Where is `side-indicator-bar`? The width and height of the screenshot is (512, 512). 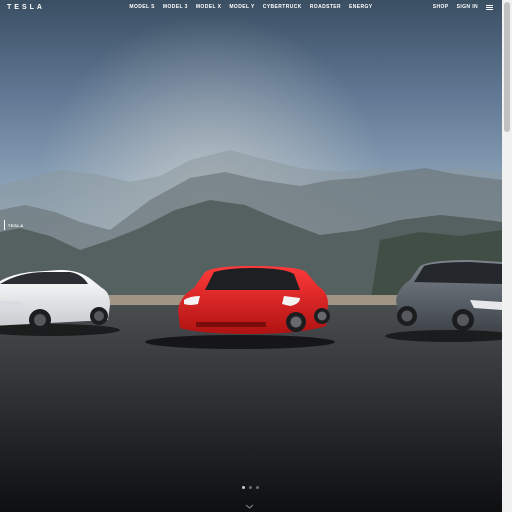
side-indicator-bar is located at coordinates (4, 225).